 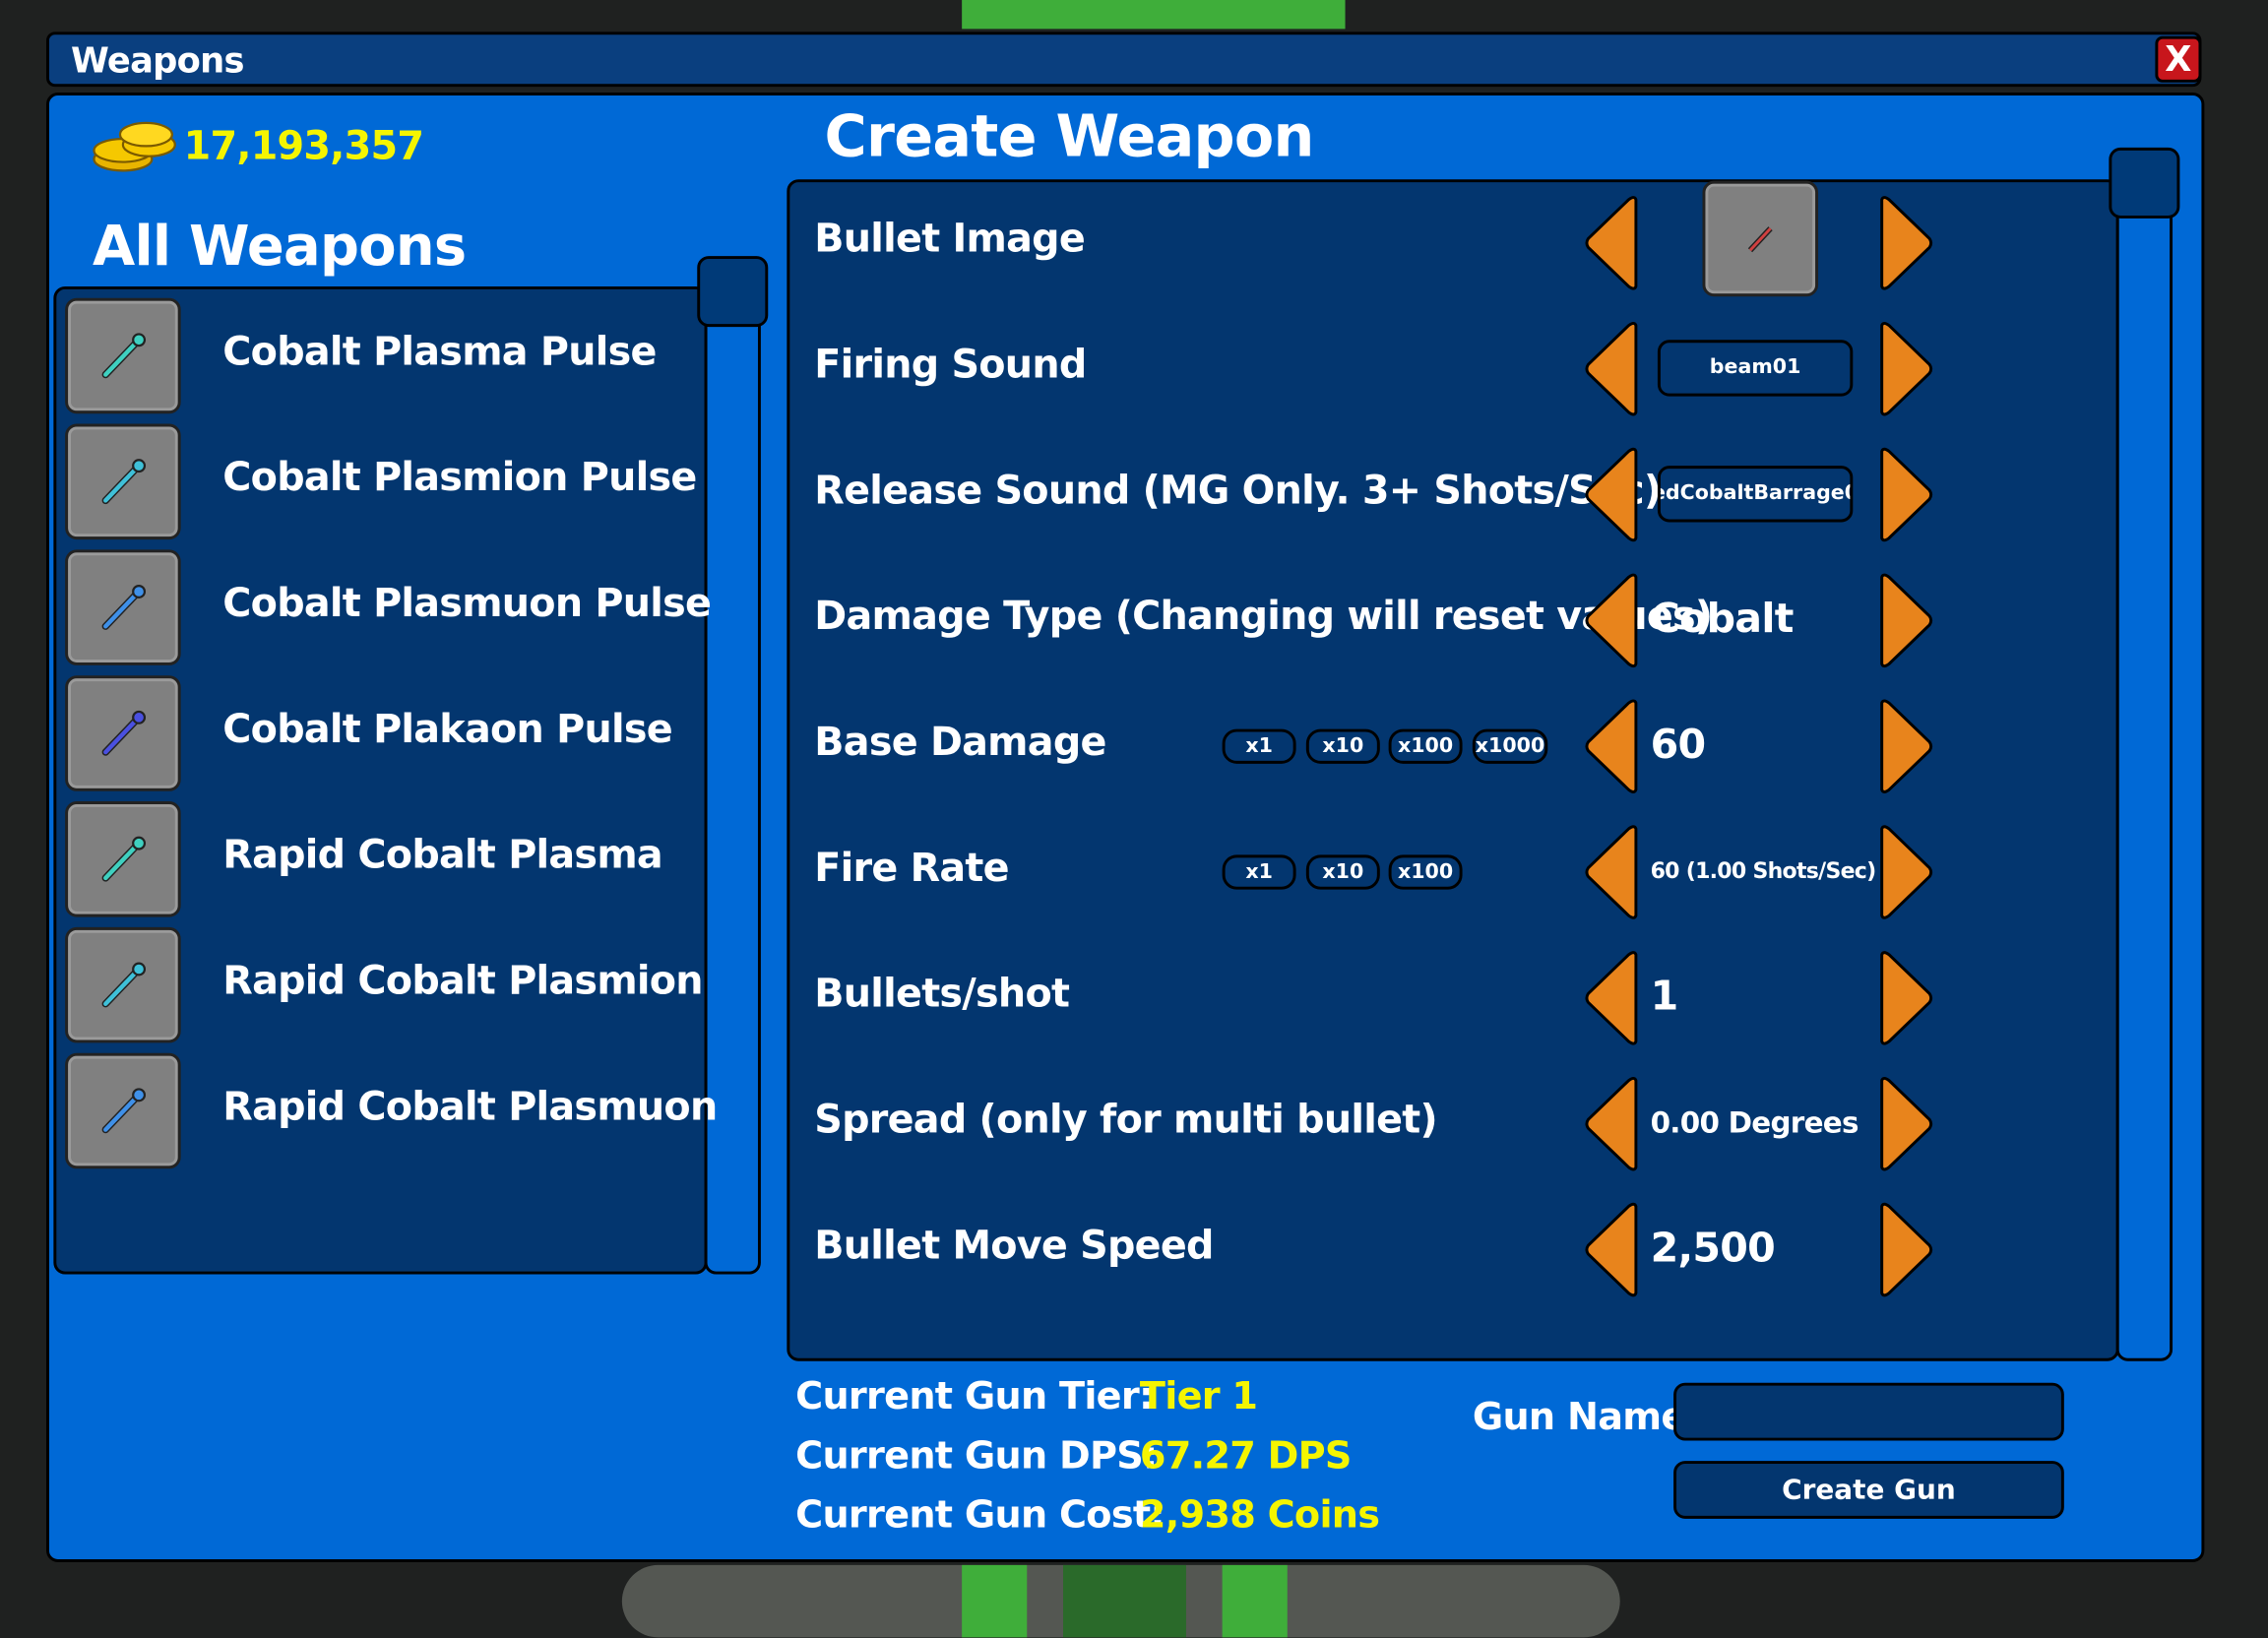 What do you see at coordinates (470, 1107) in the screenshot?
I see `weapon-name: Rapid Cobalt Plasmuon` at bounding box center [470, 1107].